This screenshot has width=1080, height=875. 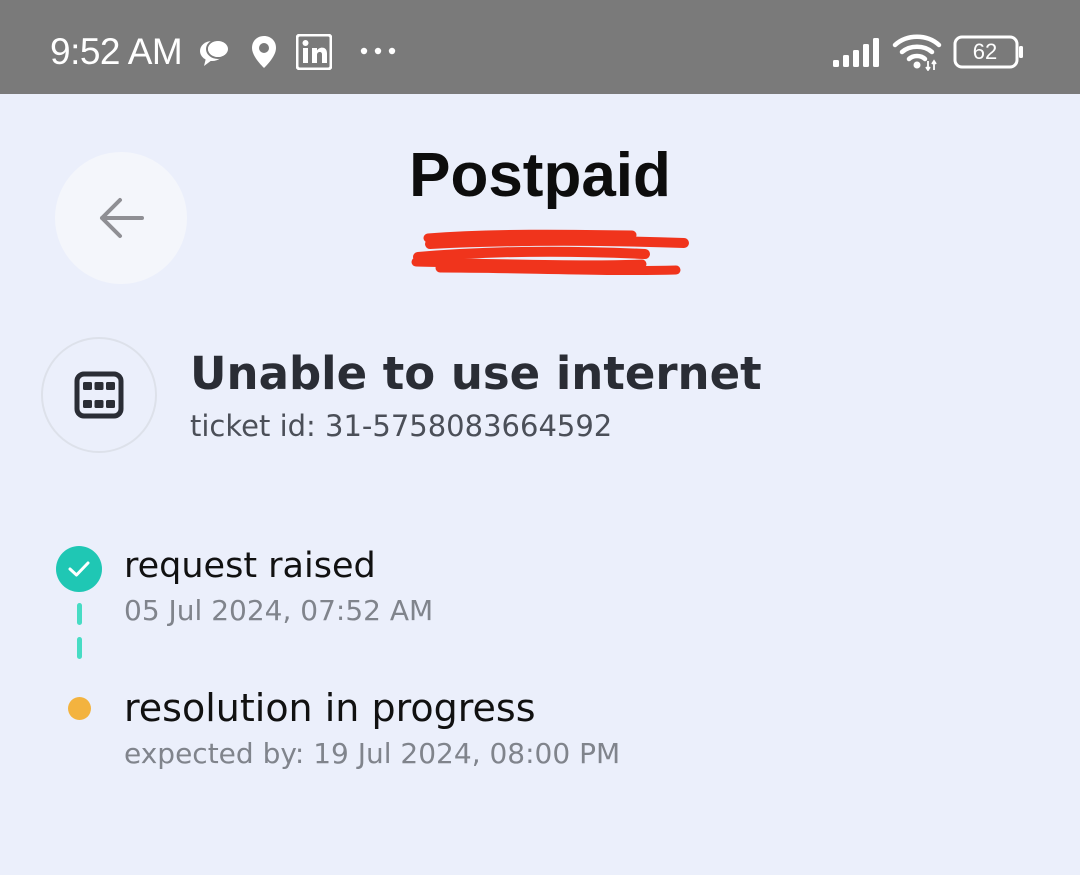 What do you see at coordinates (378, 51) in the screenshot?
I see `more-dots-icon` at bounding box center [378, 51].